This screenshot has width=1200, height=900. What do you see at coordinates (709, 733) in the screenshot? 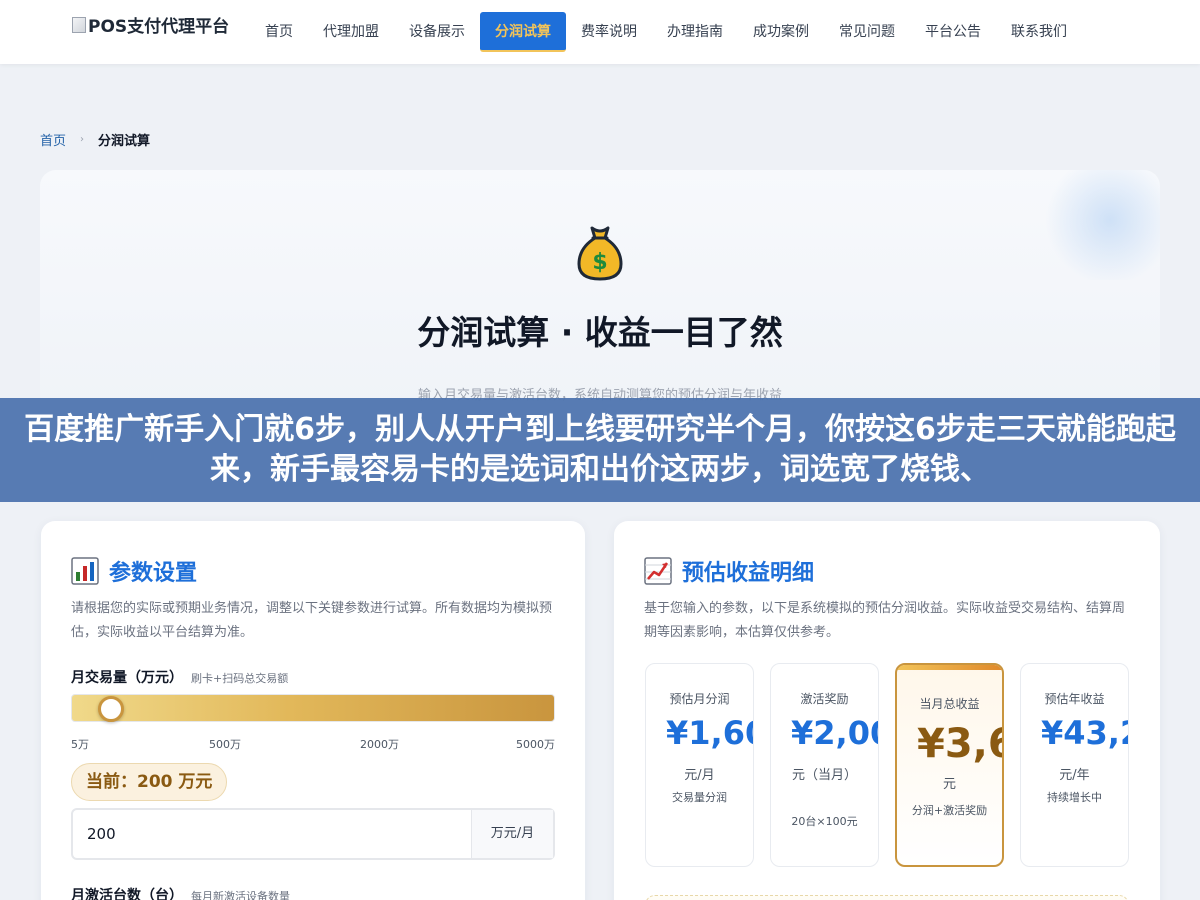
I see `card-value: ¥1,60` at bounding box center [709, 733].